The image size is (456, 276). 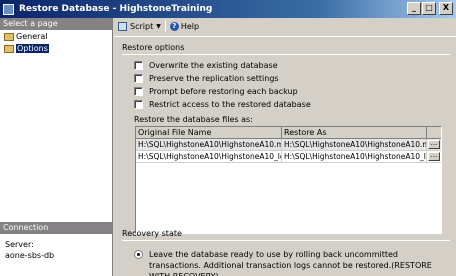 What do you see at coordinates (19, 244) in the screenshot?
I see `server-label: Server:` at bounding box center [19, 244].